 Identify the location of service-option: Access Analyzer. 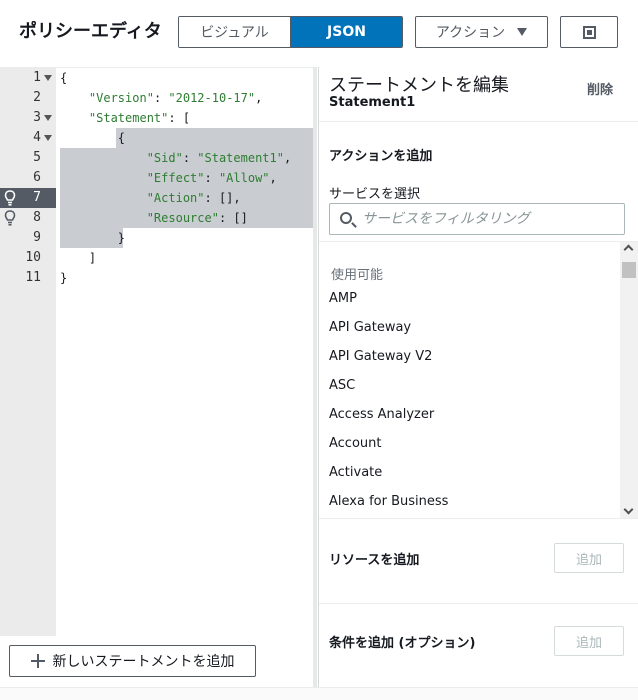
(381, 414).